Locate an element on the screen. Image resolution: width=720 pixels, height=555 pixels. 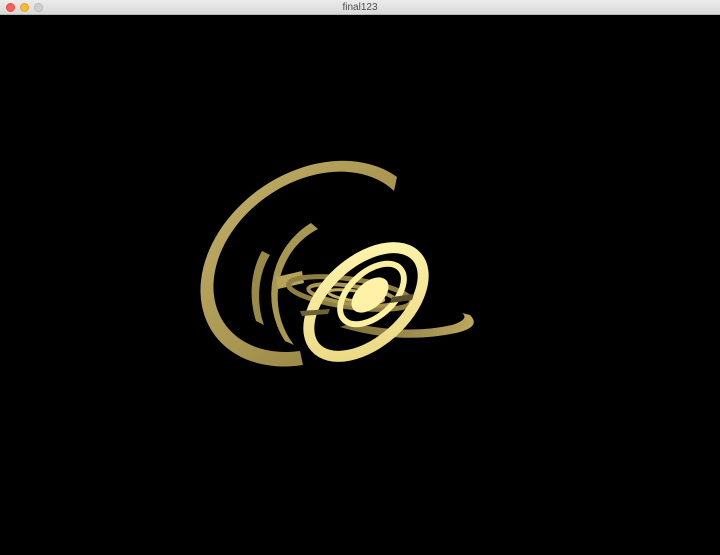
rotating-rings-render is located at coordinates (337, 263).